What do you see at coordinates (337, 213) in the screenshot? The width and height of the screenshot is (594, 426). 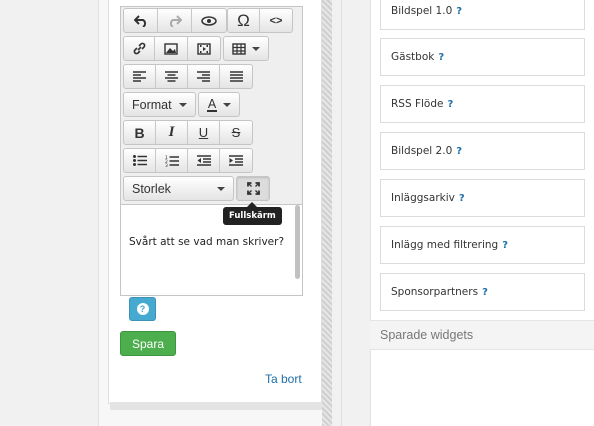 I see `column-divider` at bounding box center [337, 213].